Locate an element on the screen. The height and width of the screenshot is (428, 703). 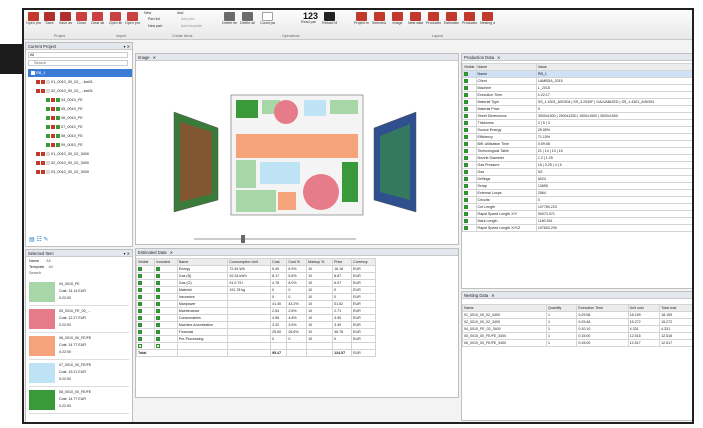
layout-production-data-2: Production data is located at coordinates (469, 22).